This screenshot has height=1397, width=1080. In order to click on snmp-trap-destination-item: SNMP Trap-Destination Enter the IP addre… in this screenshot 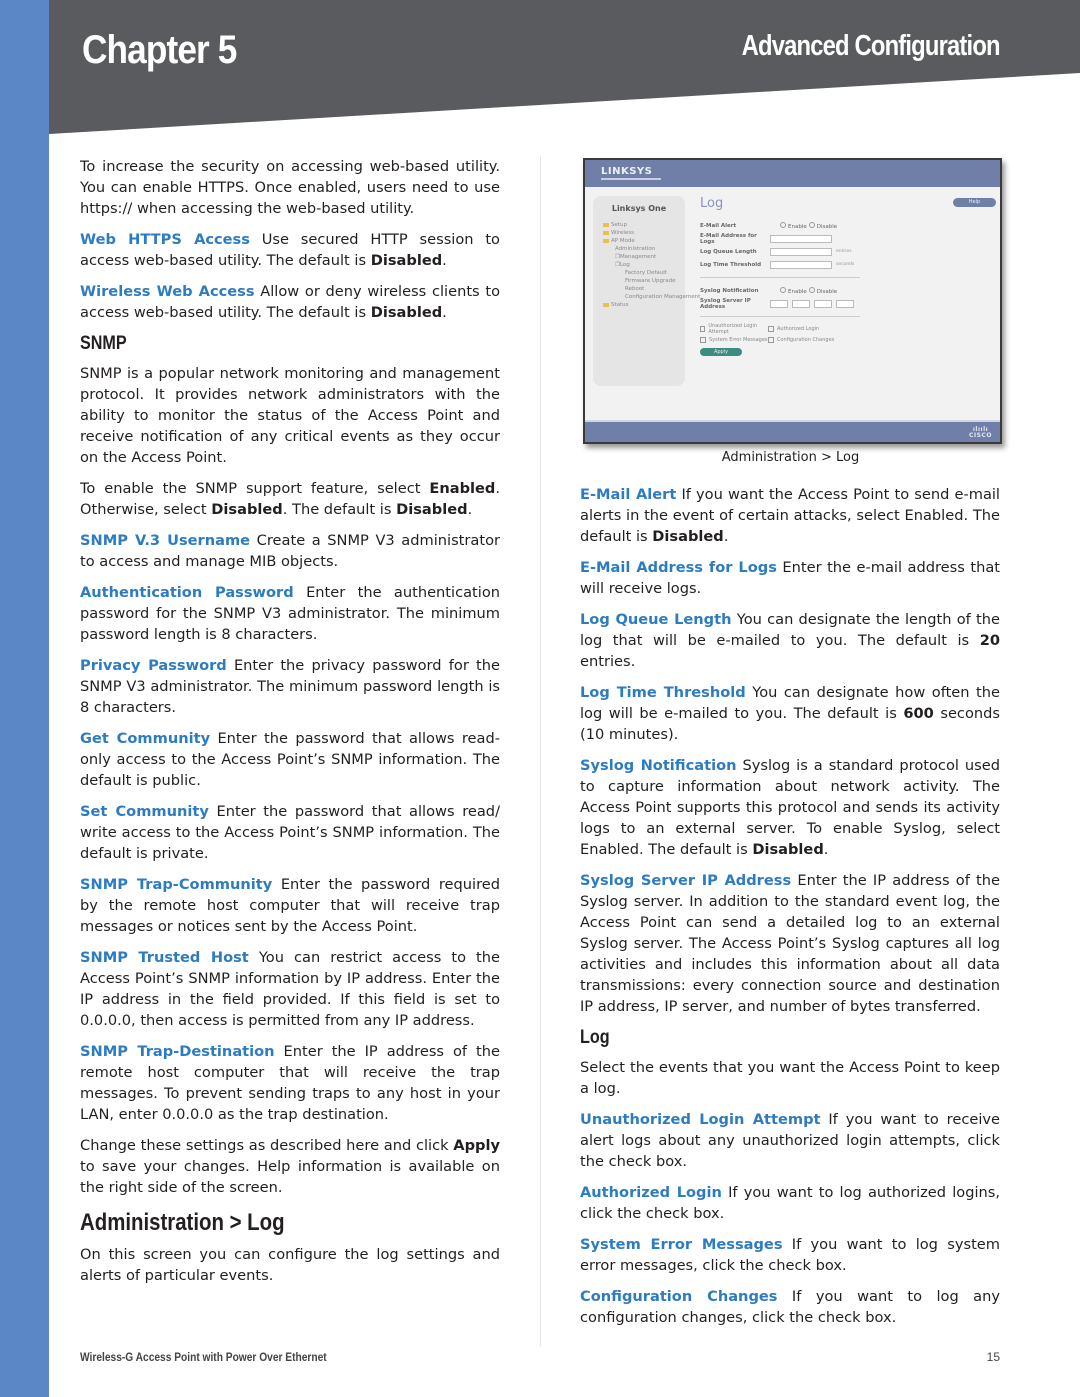, I will do `click(290, 1083)`.